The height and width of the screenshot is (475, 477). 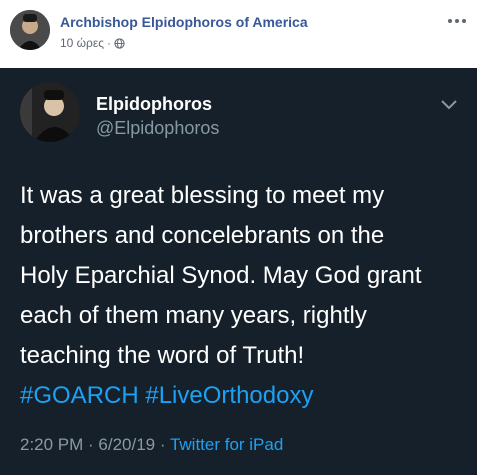 What do you see at coordinates (202, 235) in the screenshot?
I see `tweet-text-line: brothers and concelebrants on the` at bounding box center [202, 235].